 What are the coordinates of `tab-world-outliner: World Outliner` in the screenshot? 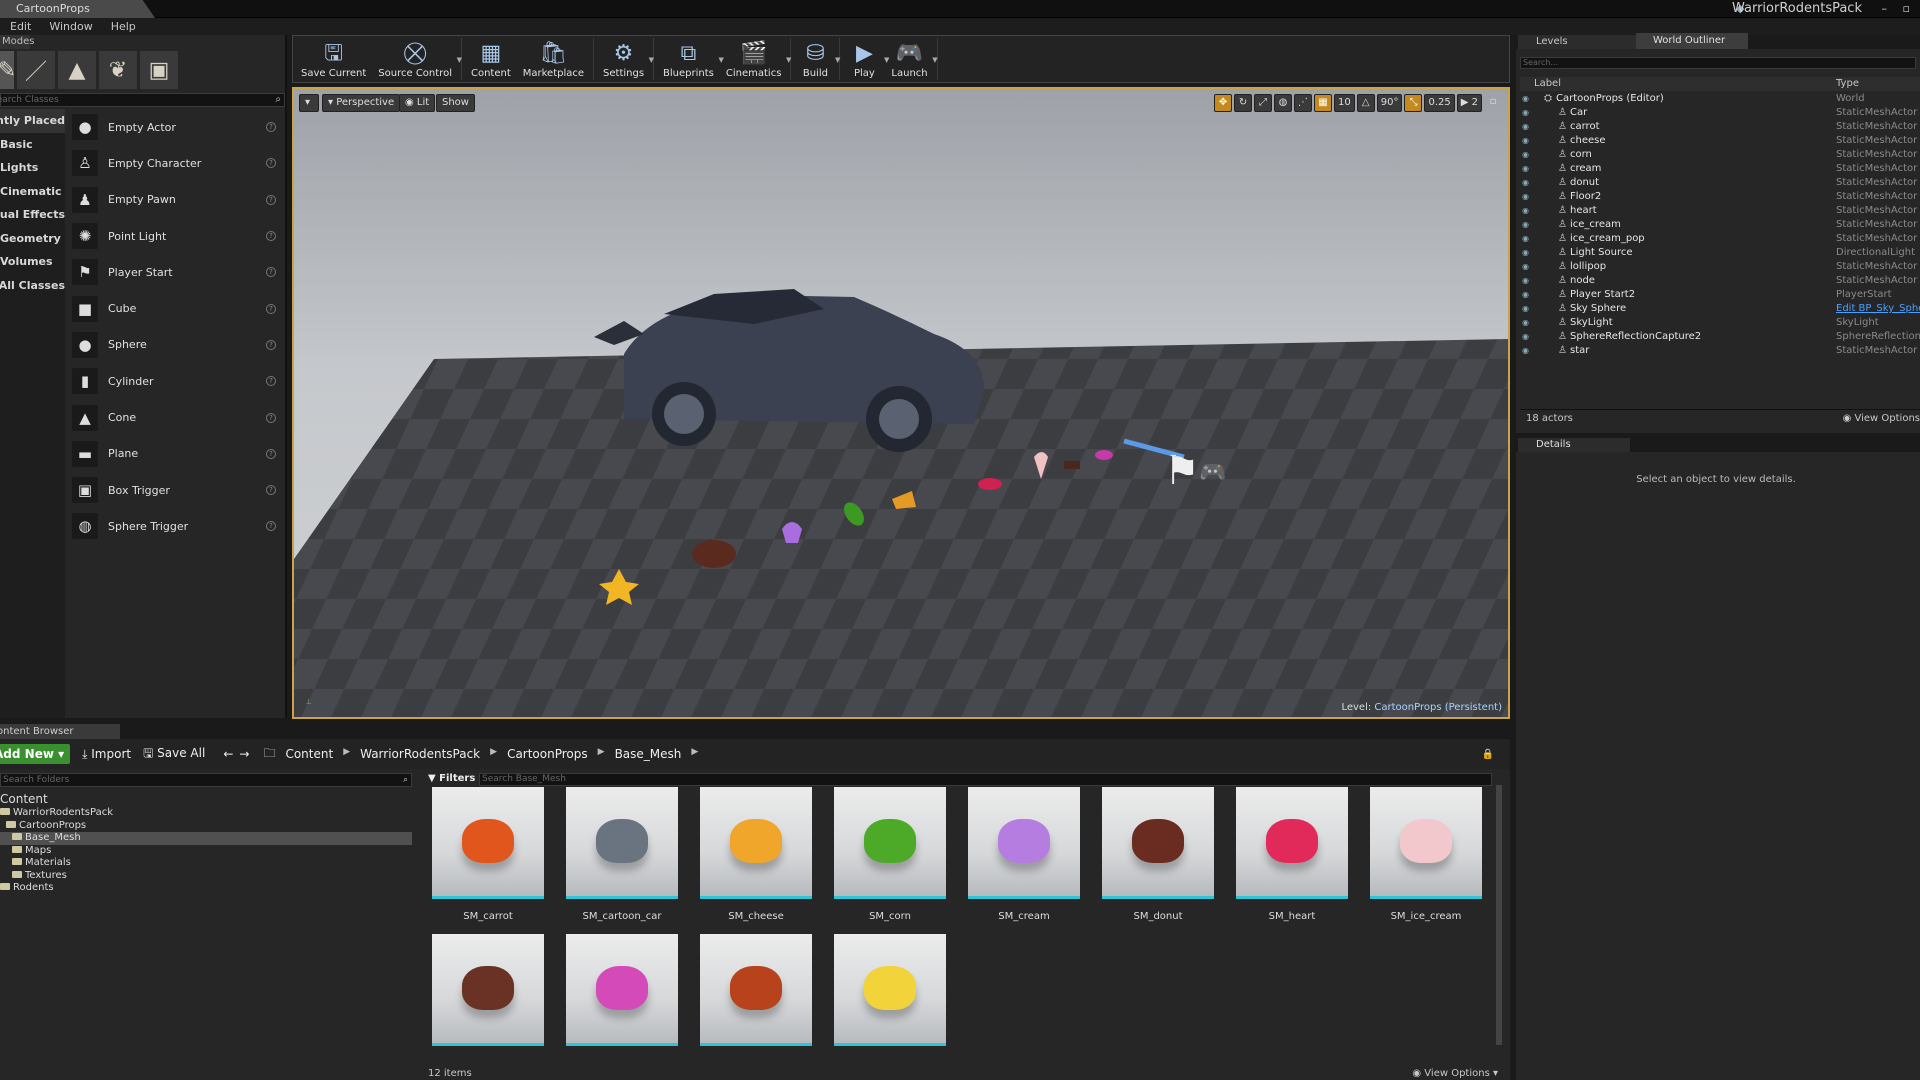 It's located at (1692, 41).